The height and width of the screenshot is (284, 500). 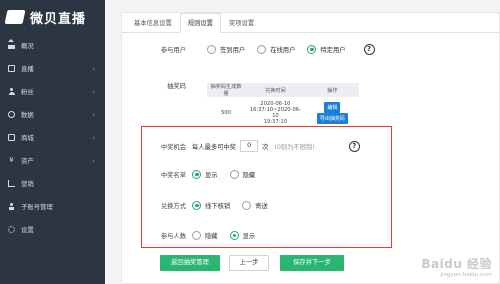 What do you see at coordinates (27, 115) in the screenshot?
I see `sidebar-item-label: 数据` at bounding box center [27, 115].